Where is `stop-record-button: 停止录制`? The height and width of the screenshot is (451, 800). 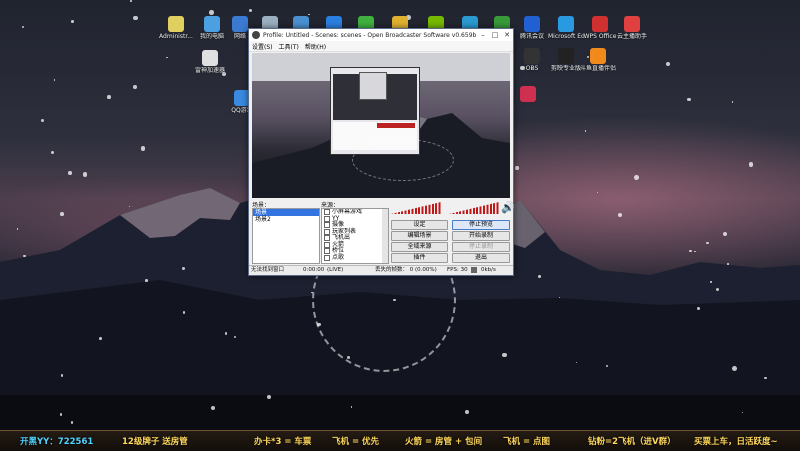
stop-record-button: 停止录制 is located at coordinates (481, 247).